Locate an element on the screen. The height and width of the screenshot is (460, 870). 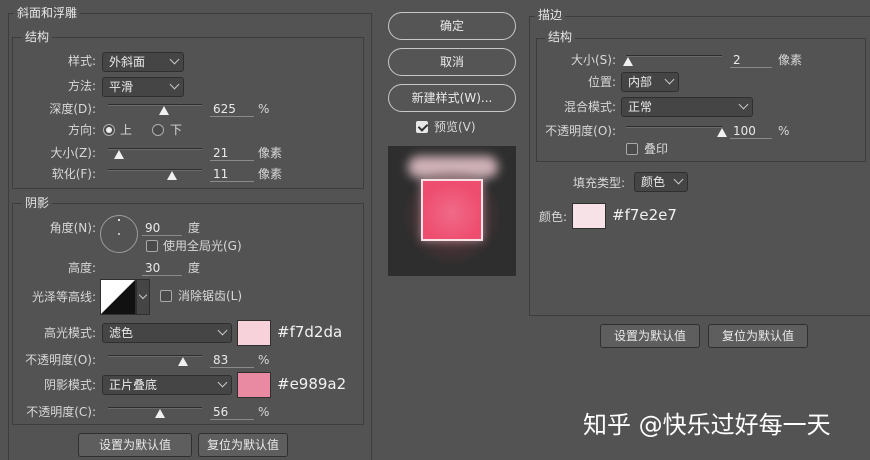
angle-unit: 度 is located at coordinates (194, 228).